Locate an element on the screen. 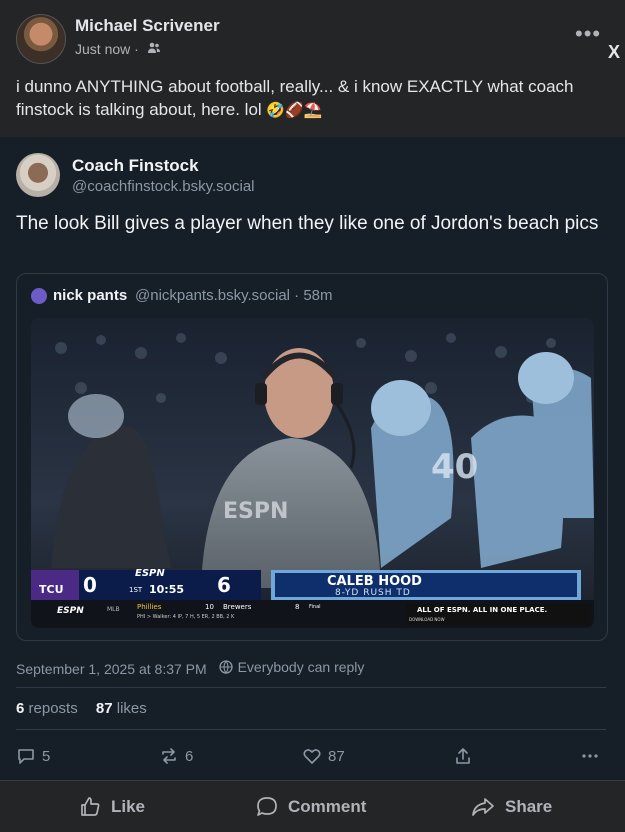 This screenshot has height=832, width=625. post-timestamp: Just now · is located at coordinates (107, 49).